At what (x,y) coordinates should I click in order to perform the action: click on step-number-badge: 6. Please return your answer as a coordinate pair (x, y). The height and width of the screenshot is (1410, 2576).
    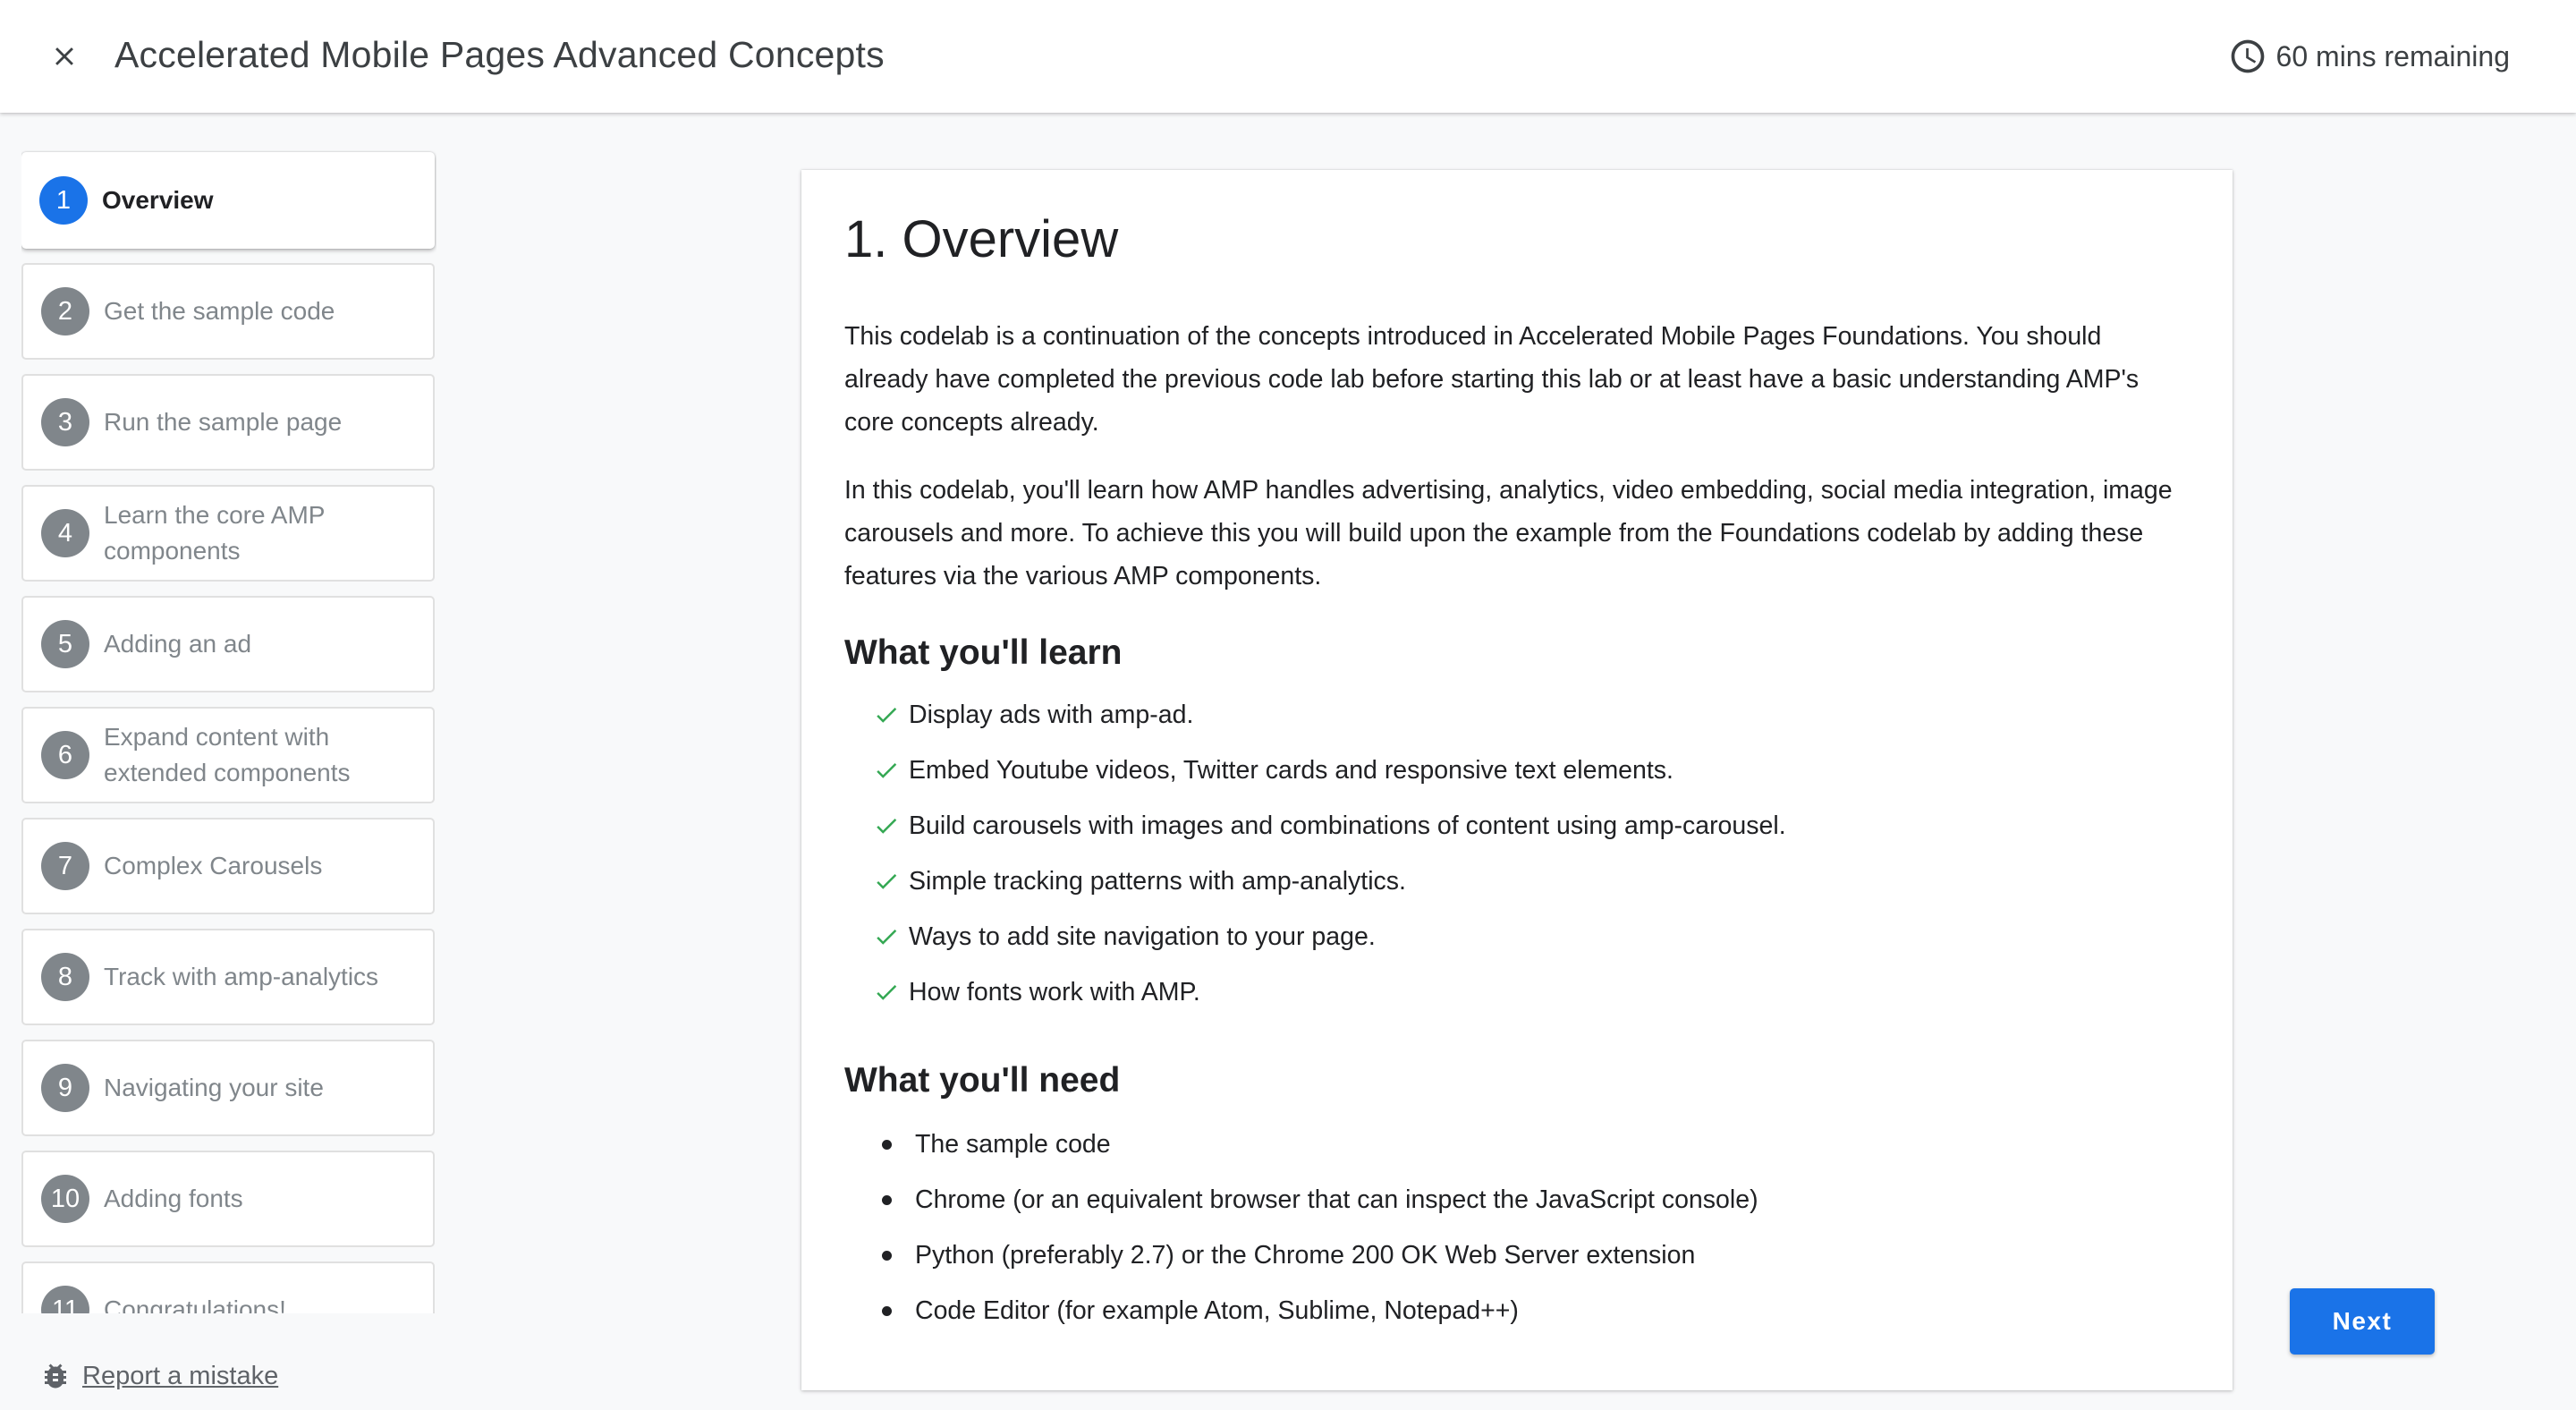
    Looking at the image, I should click on (65, 755).